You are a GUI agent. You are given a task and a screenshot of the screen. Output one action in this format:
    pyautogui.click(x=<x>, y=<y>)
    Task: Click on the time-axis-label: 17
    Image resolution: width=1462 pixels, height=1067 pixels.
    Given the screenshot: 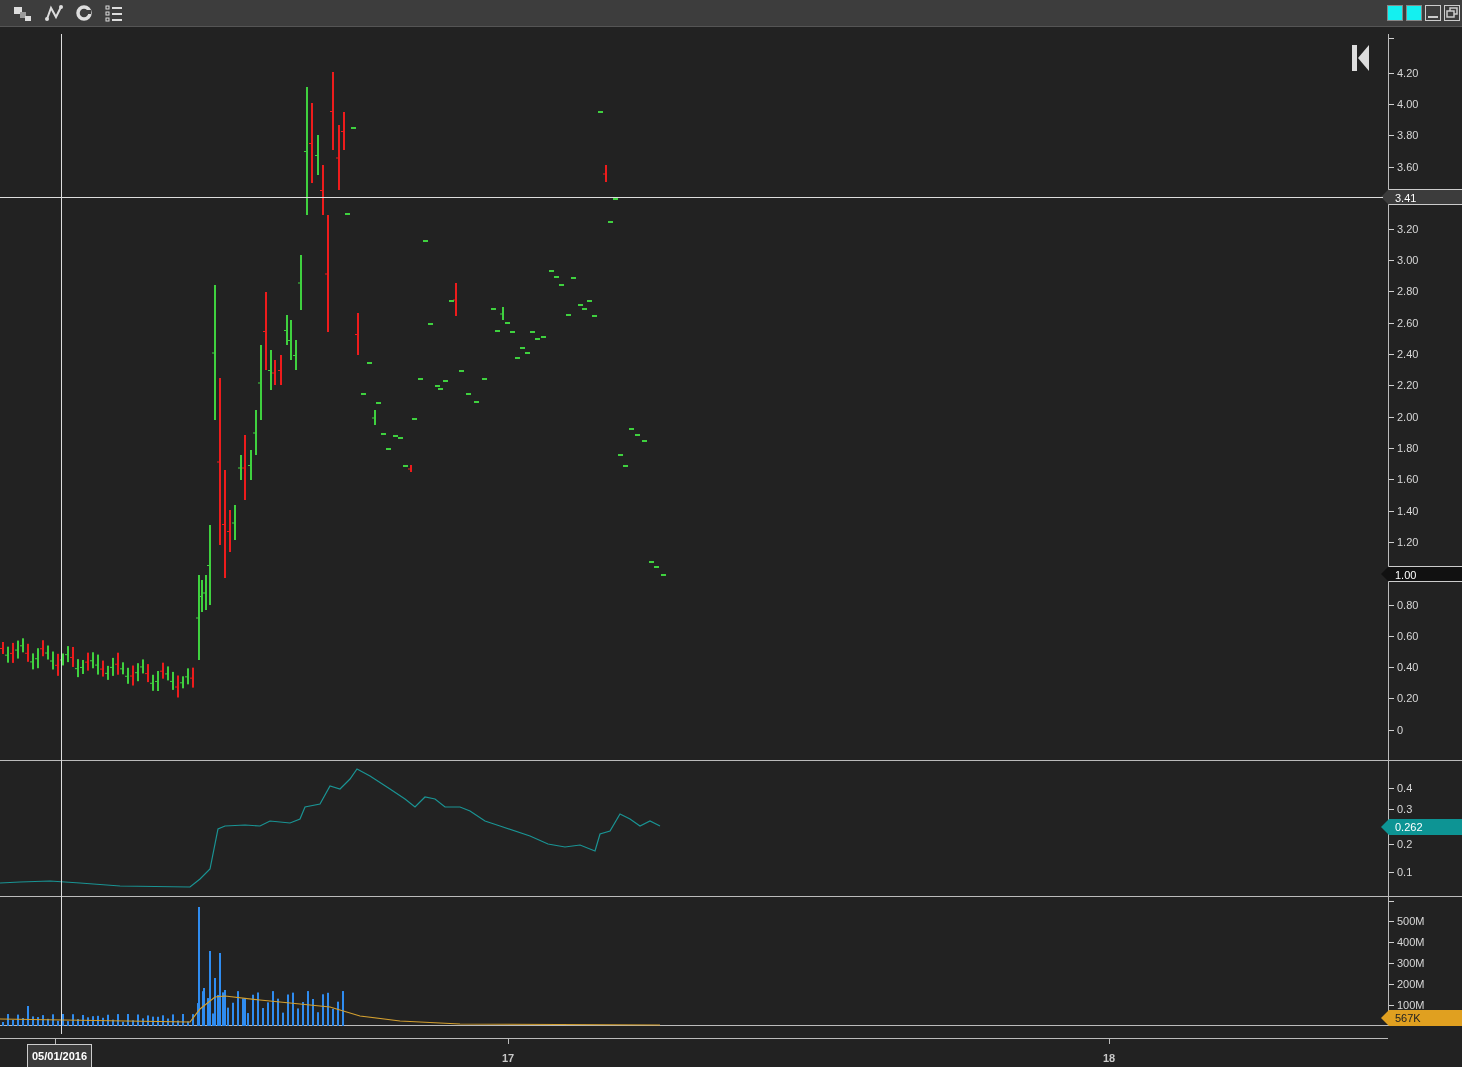 What is the action you would take?
    pyautogui.click(x=508, y=1058)
    